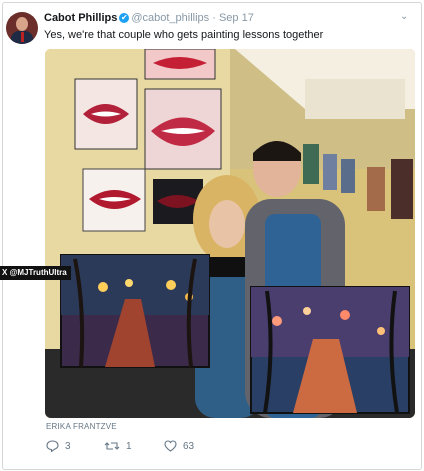 This screenshot has width=424, height=471. I want to click on retweet-count: 1, so click(129, 446).